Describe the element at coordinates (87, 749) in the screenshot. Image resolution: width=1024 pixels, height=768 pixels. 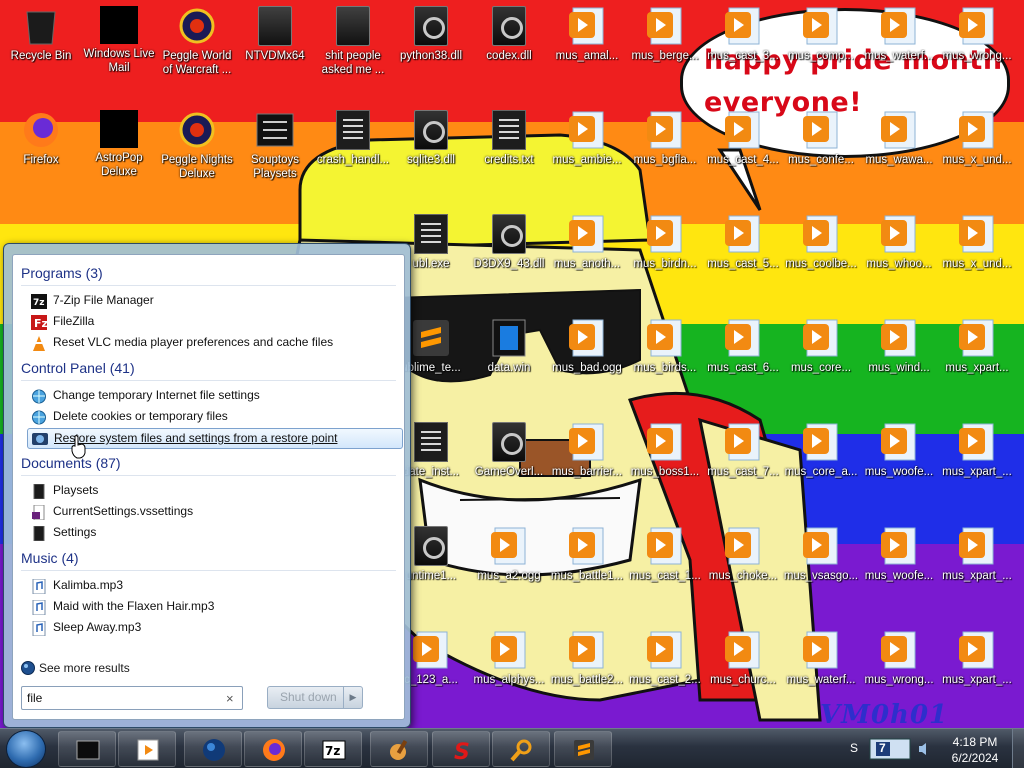
I see `taskbar-cmd` at that location.